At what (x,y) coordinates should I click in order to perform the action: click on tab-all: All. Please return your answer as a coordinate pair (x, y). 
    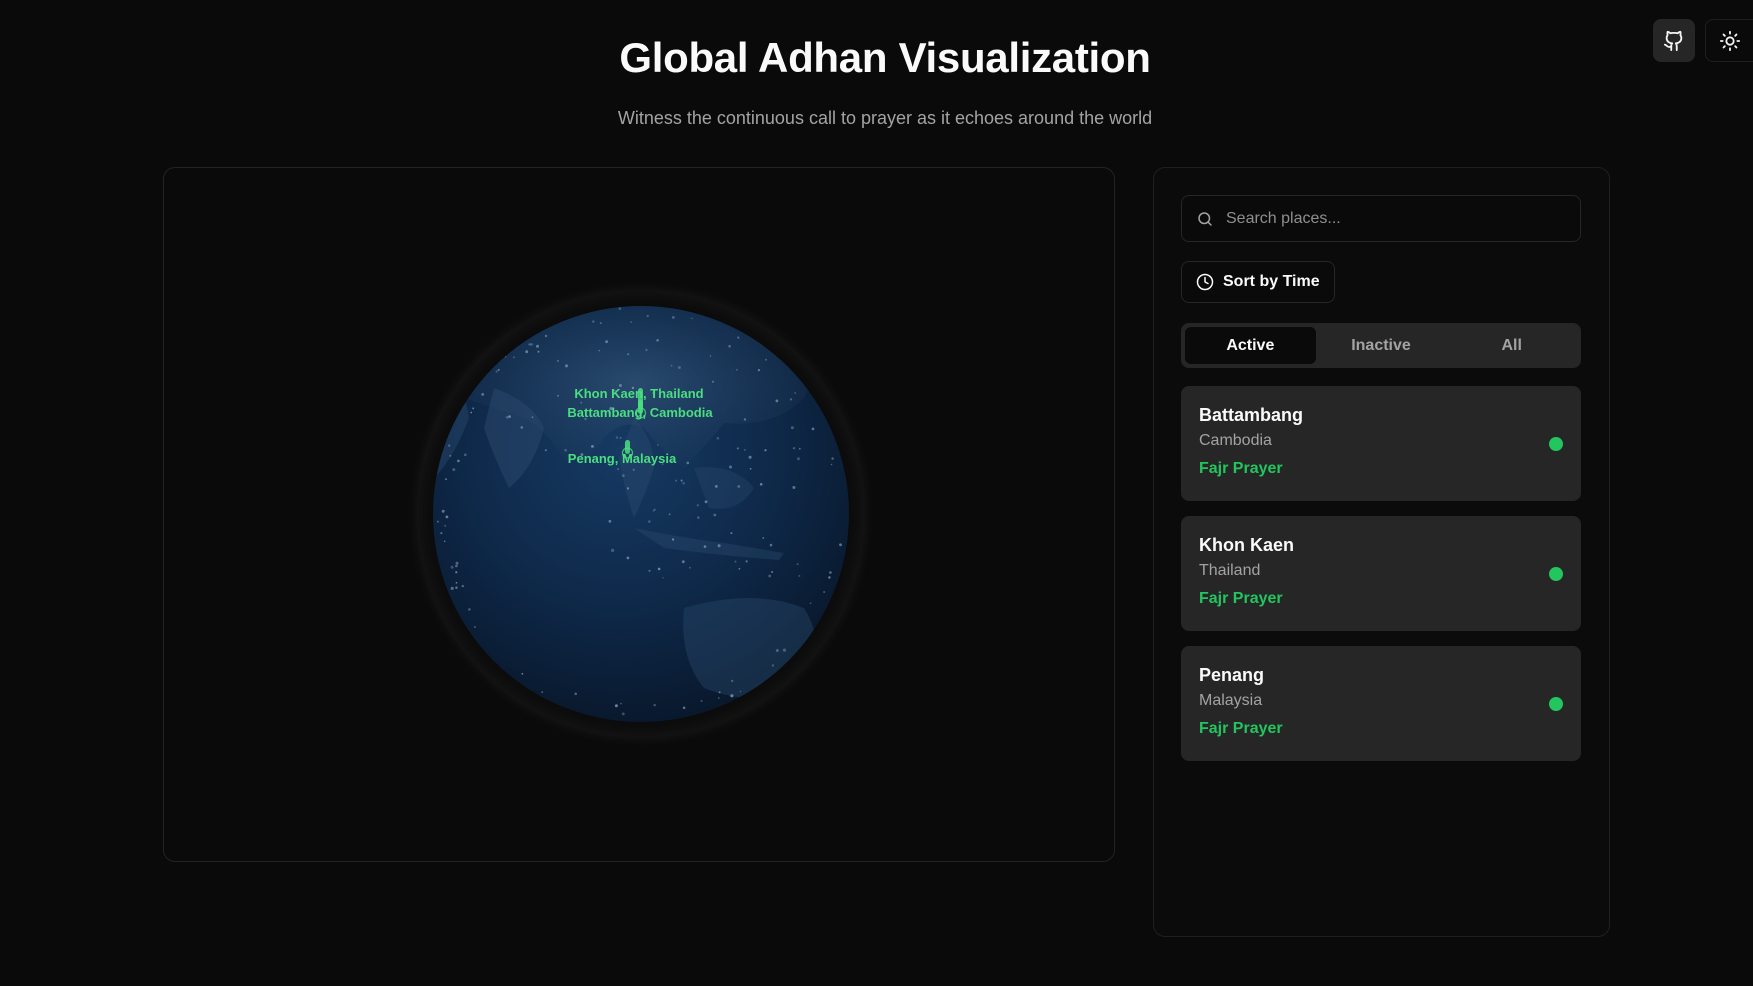
    Looking at the image, I should click on (1511, 345).